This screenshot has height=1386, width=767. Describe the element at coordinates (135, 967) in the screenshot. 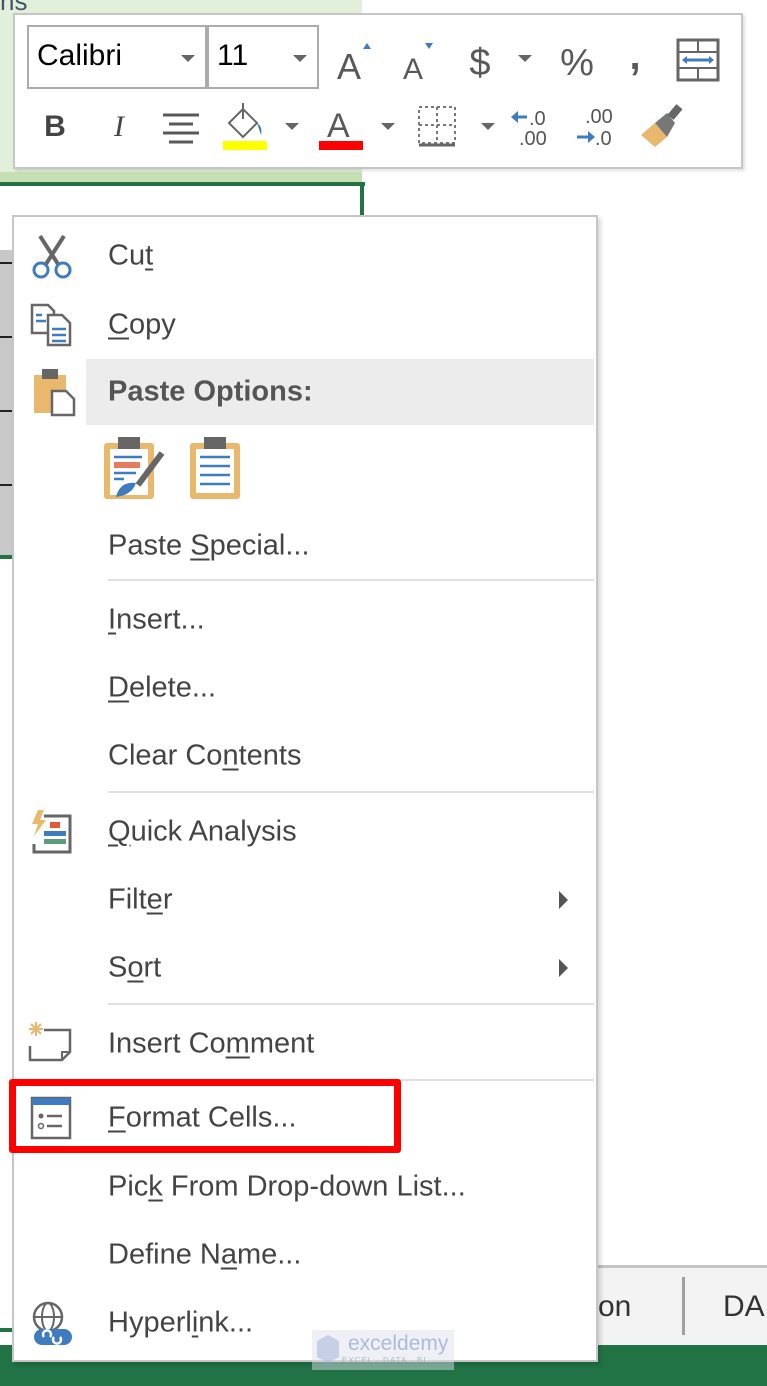

I see `menu-item-label: Sort` at that location.